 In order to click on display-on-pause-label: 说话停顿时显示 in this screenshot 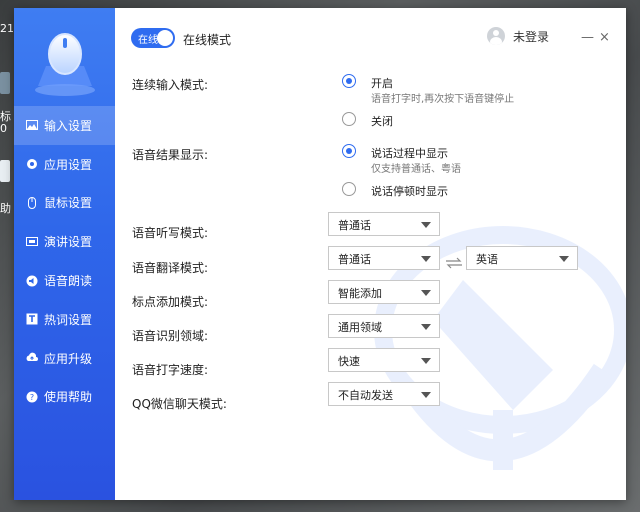, I will do `click(409, 191)`.